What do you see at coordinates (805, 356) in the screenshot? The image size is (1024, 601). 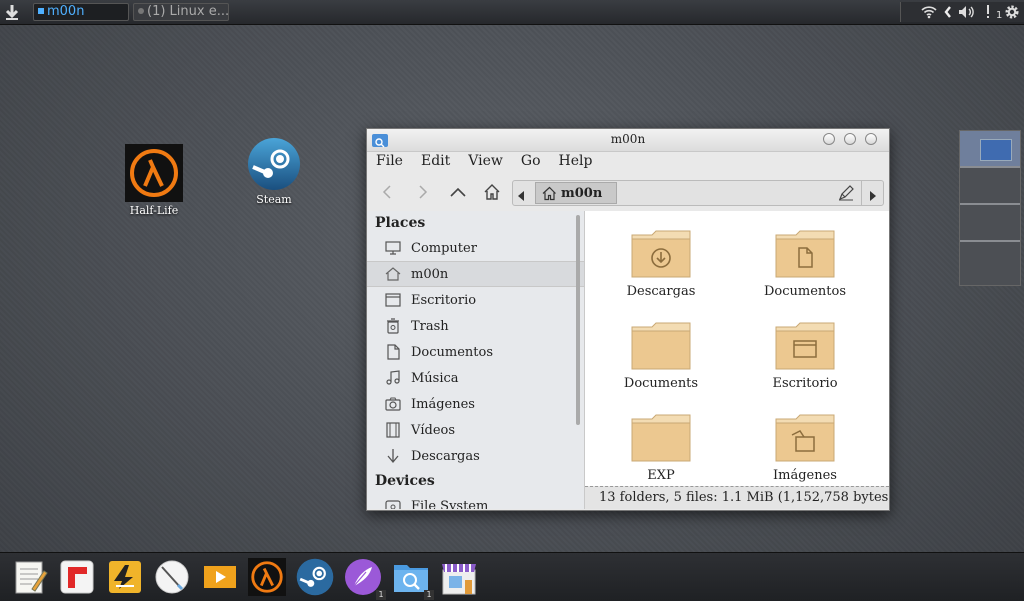 I see `file-item-escritorio: Escritorio` at bounding box center [805, 356].